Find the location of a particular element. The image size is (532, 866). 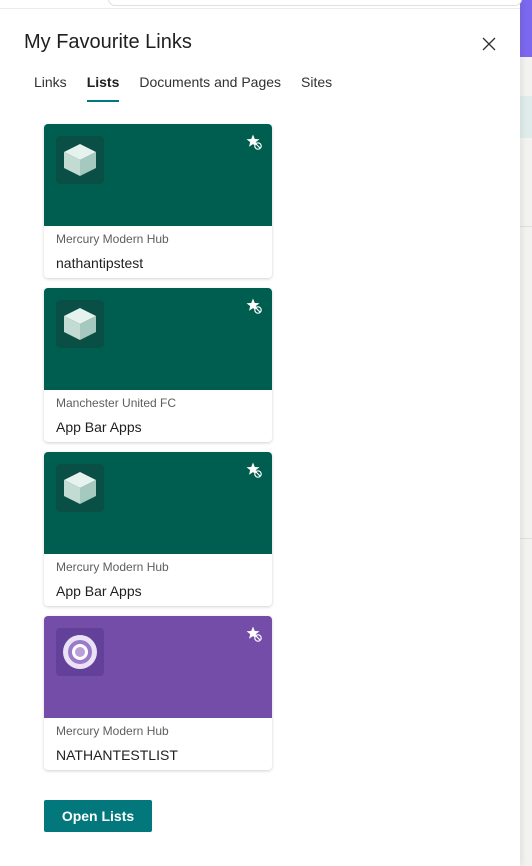

tab-links: Links is located at coordinates (50, 86).